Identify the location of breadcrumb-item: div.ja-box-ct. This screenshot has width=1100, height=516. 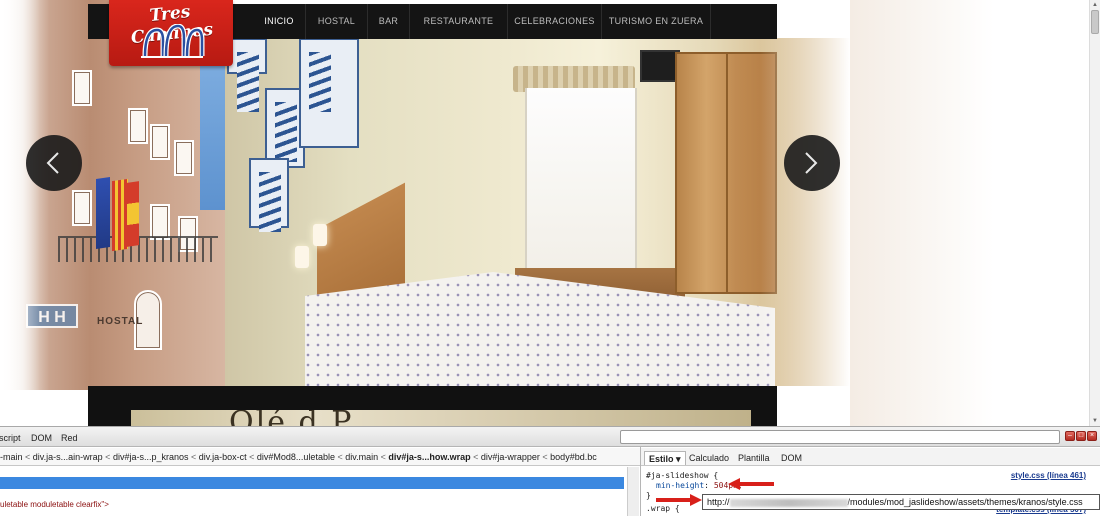
(223, 457).